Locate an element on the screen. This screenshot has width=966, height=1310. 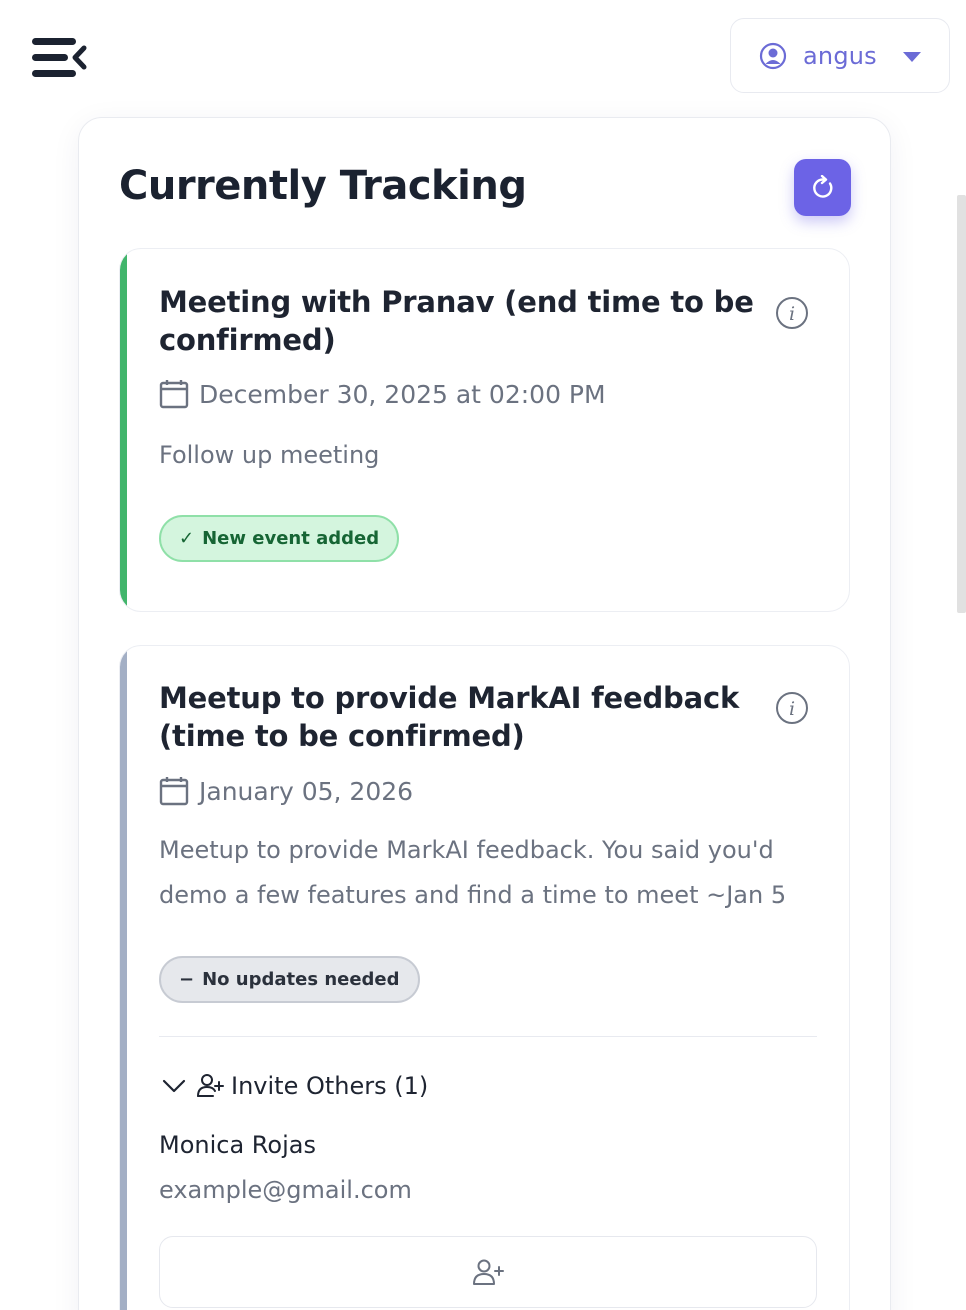
event-date-row: January 05, 2026 is located at coordinates (286, 791).